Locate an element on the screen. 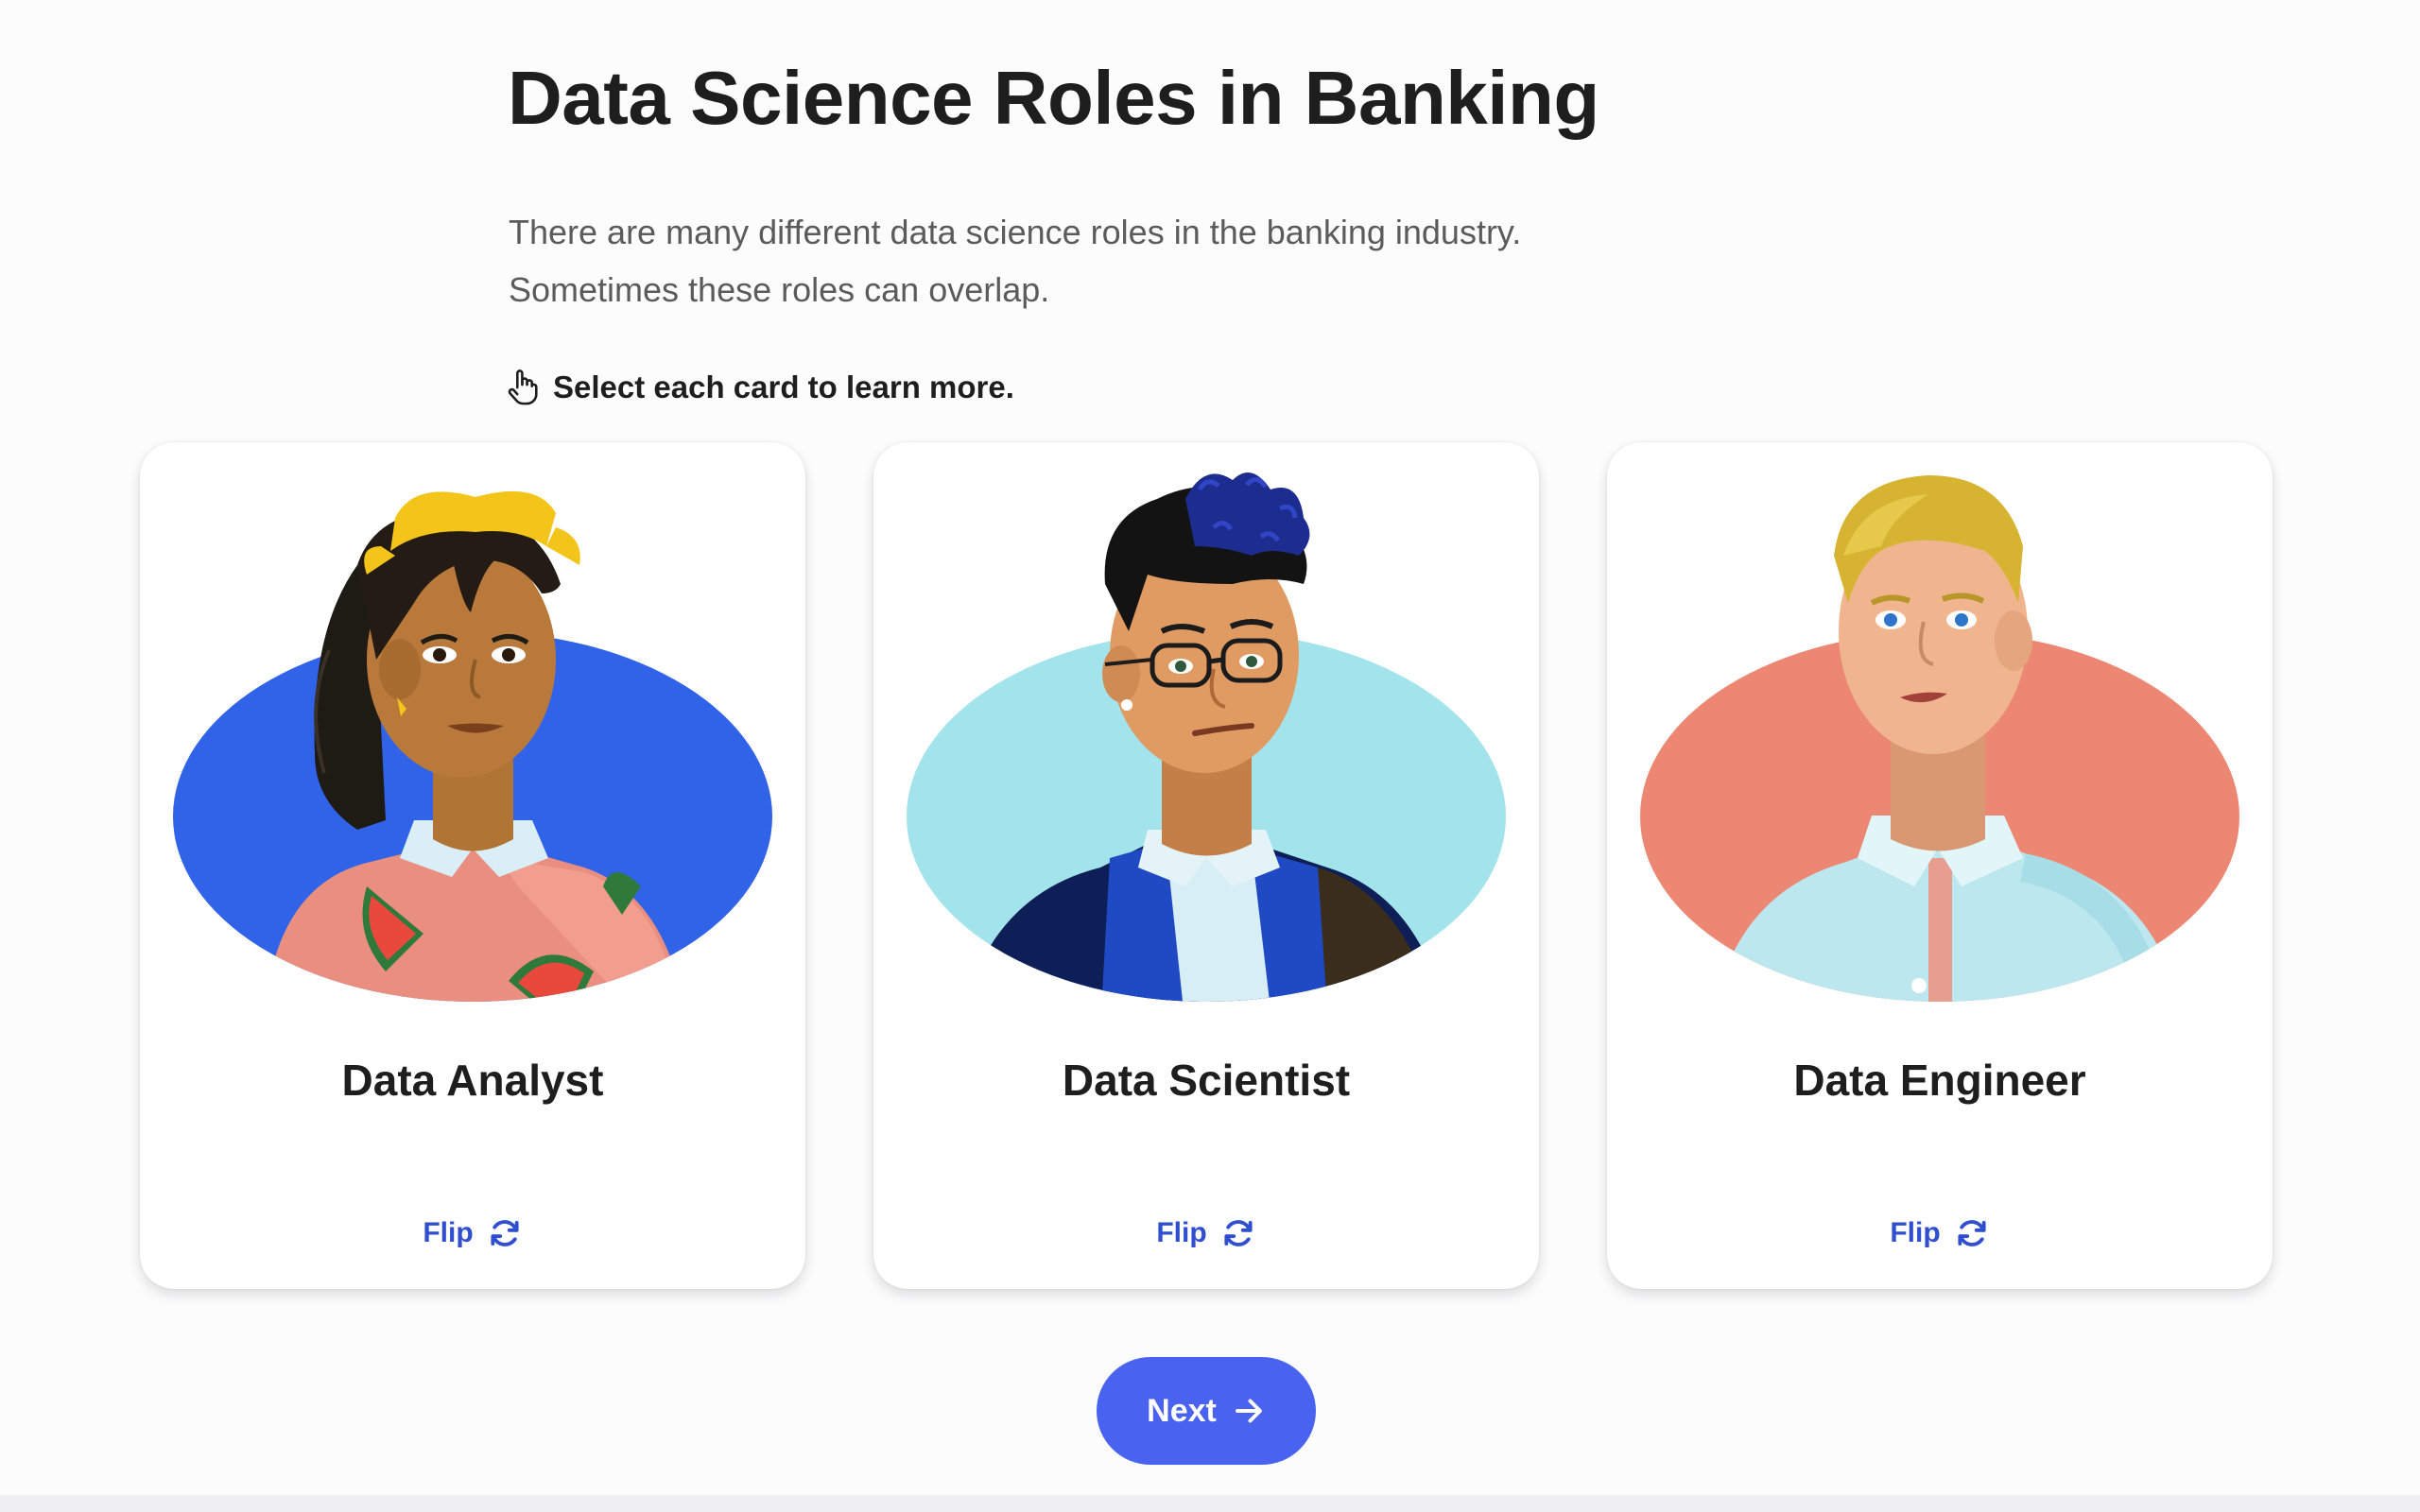 The height and width of the screenshot is (1512, 2420). card-title: Data Scientist is located at coordinates (1206, 1080).